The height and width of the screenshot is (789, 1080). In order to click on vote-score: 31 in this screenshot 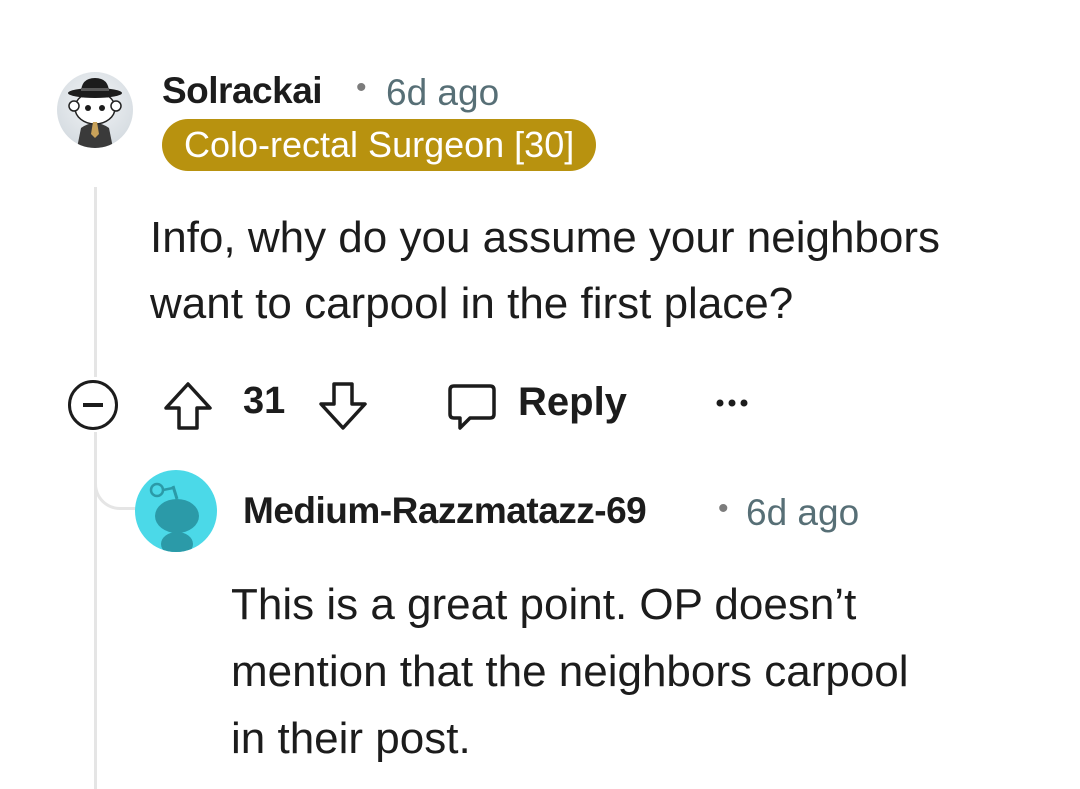, I will do `click(264, 401)`.